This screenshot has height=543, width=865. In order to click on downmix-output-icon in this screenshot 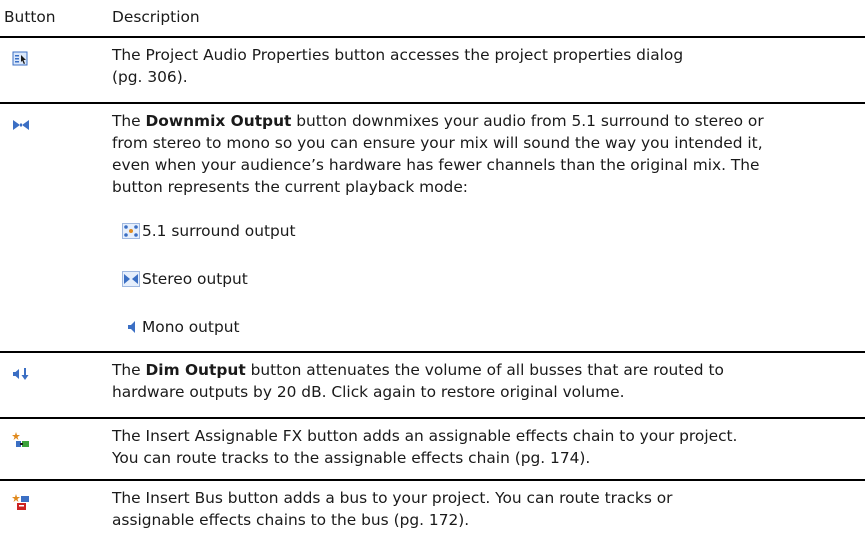, I will do `click(21, 125)`.